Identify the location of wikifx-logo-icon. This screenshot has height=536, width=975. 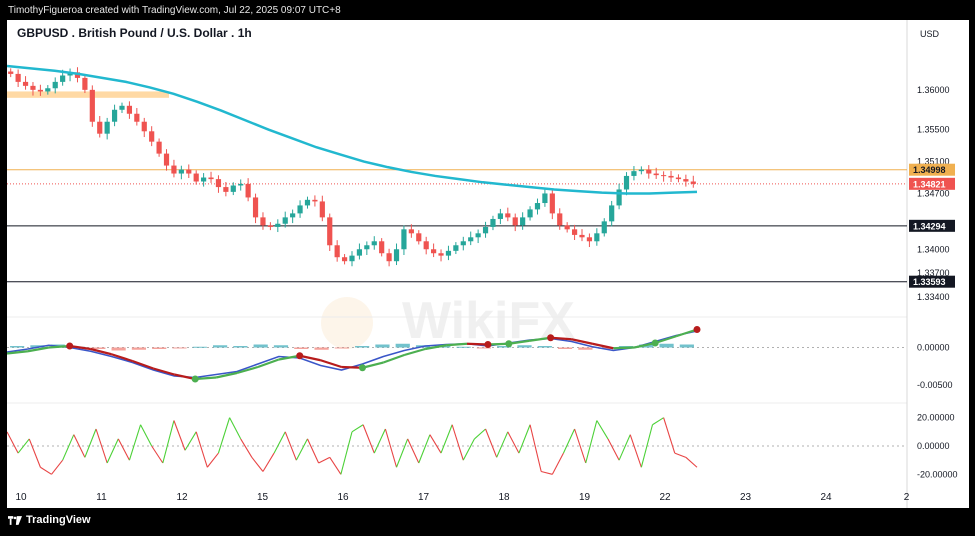
(347, 323).